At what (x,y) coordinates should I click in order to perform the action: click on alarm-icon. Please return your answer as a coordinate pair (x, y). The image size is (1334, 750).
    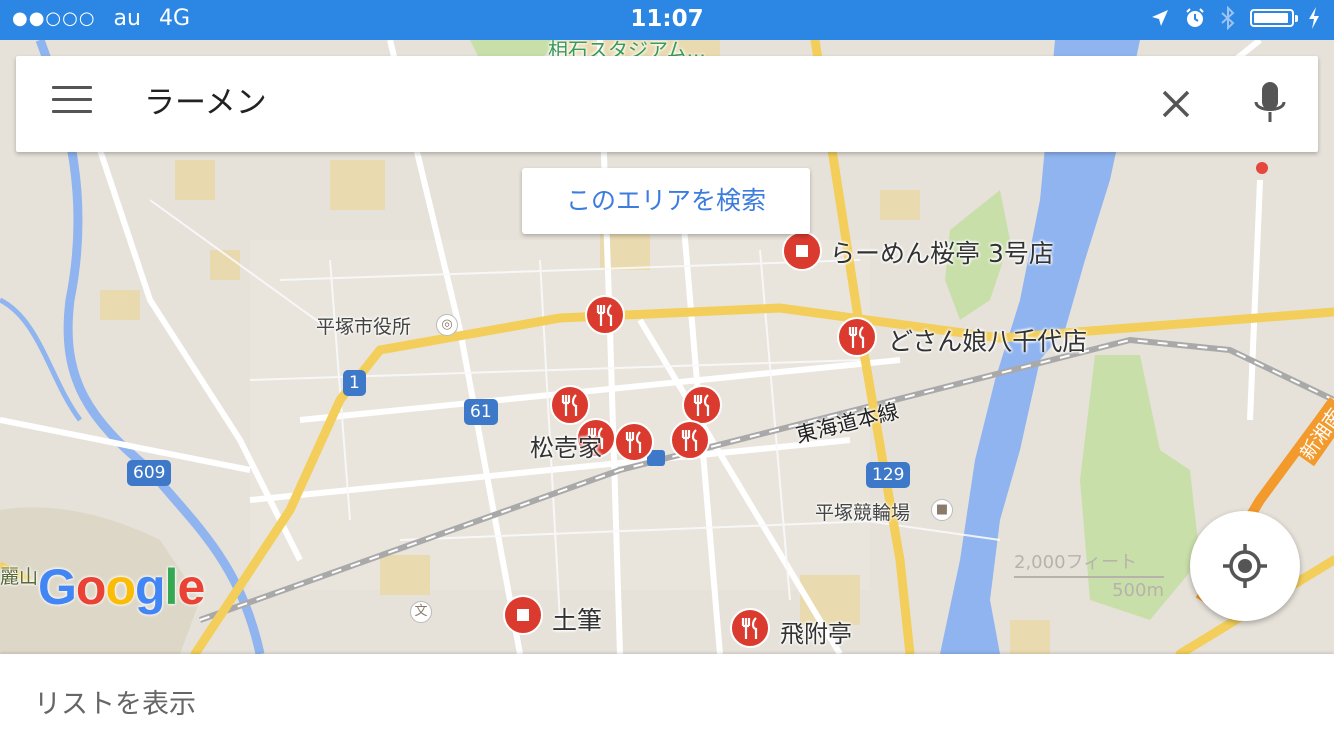
    Looking at the image, I should click on (1195, 17).